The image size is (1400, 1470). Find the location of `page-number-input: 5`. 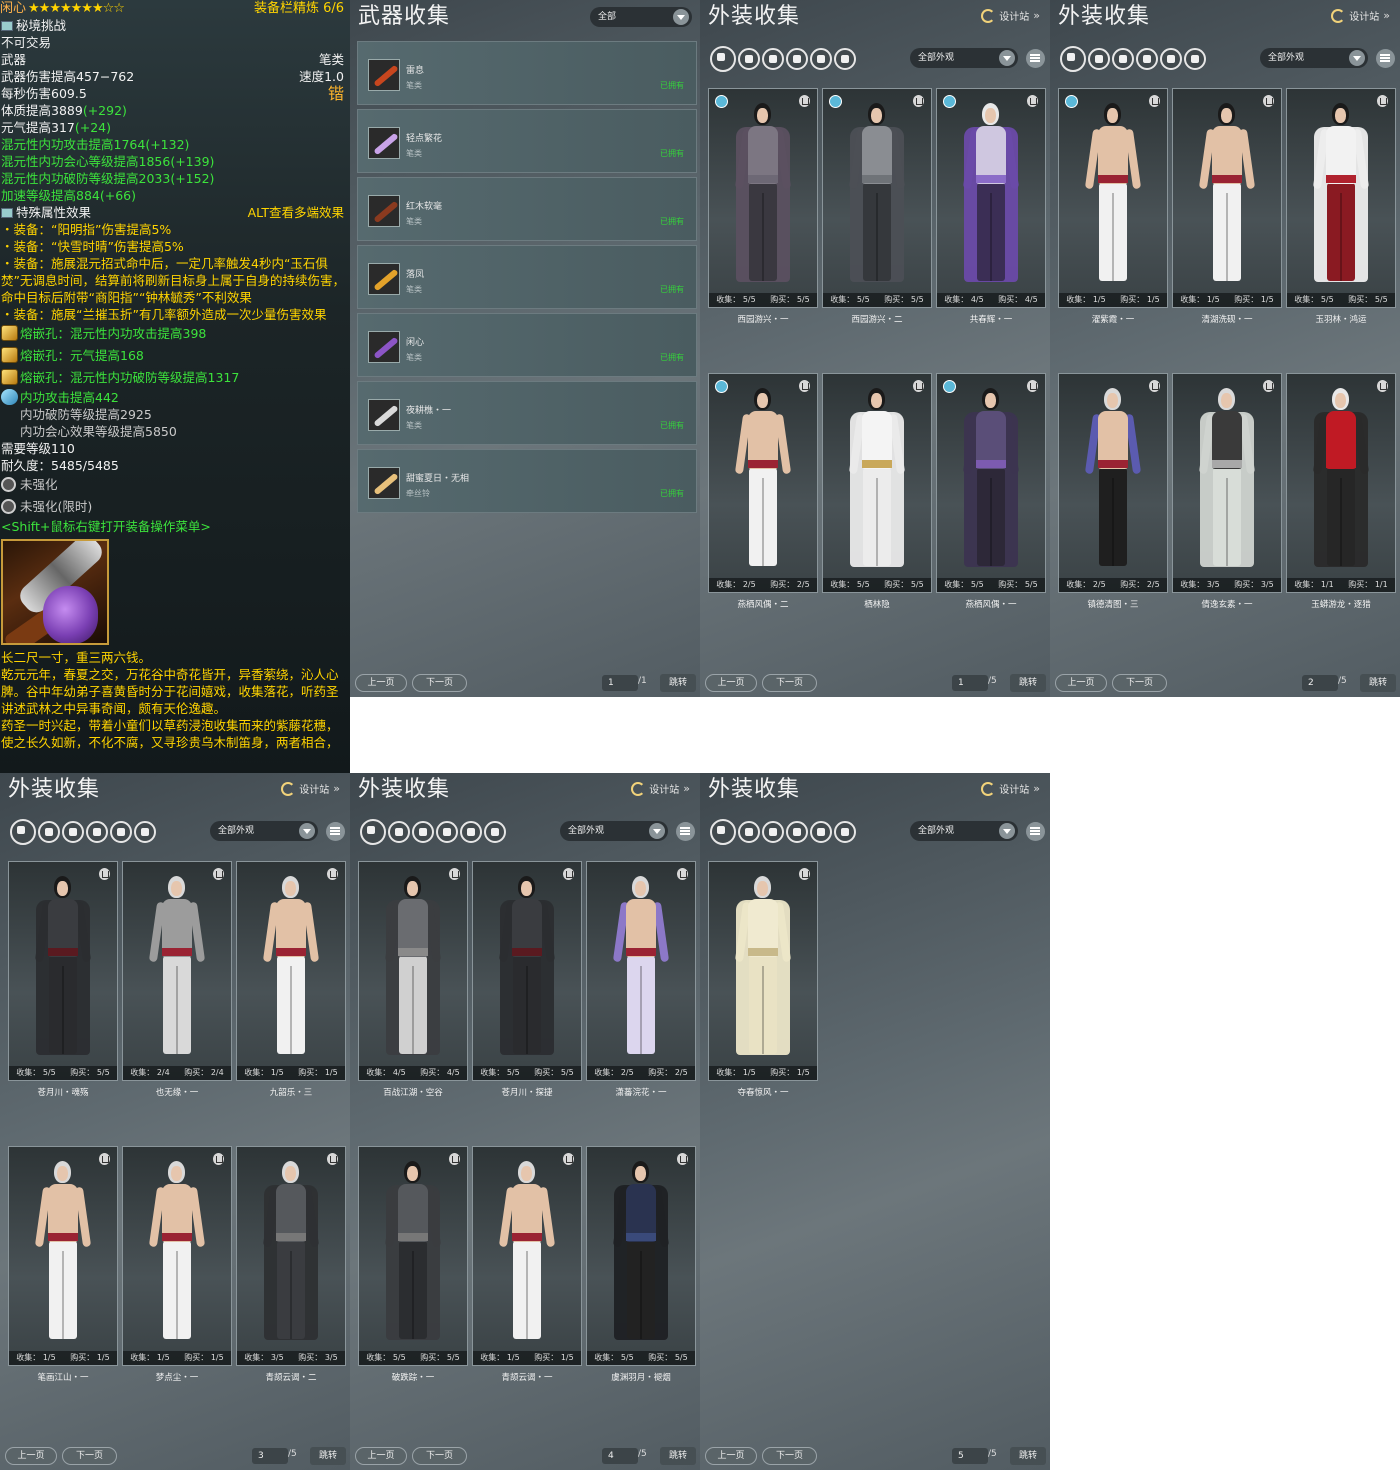

page-number-input: 5 is located at coordinates (970, 1456).